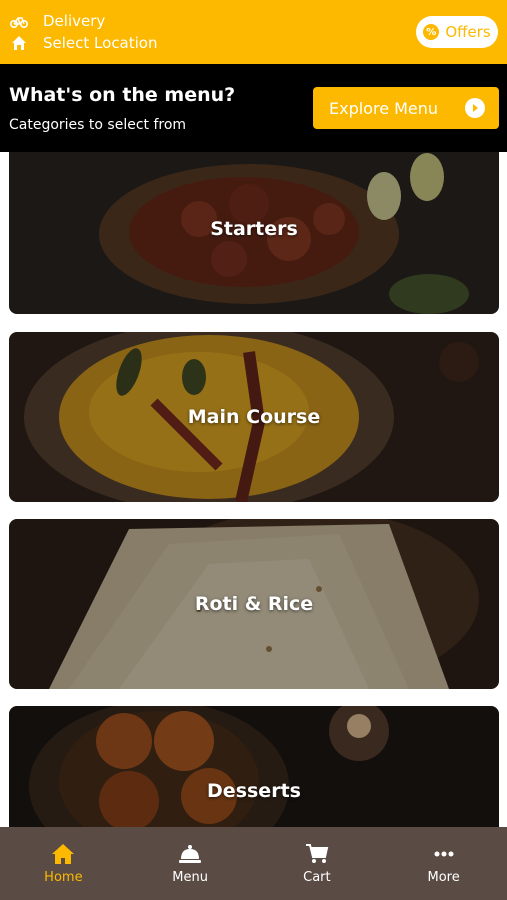 The image size is (507, 900). What do you see at coordinates (190, 854) in the screenshot?
I see `cloche-icon` at bounding box center [190, 854].